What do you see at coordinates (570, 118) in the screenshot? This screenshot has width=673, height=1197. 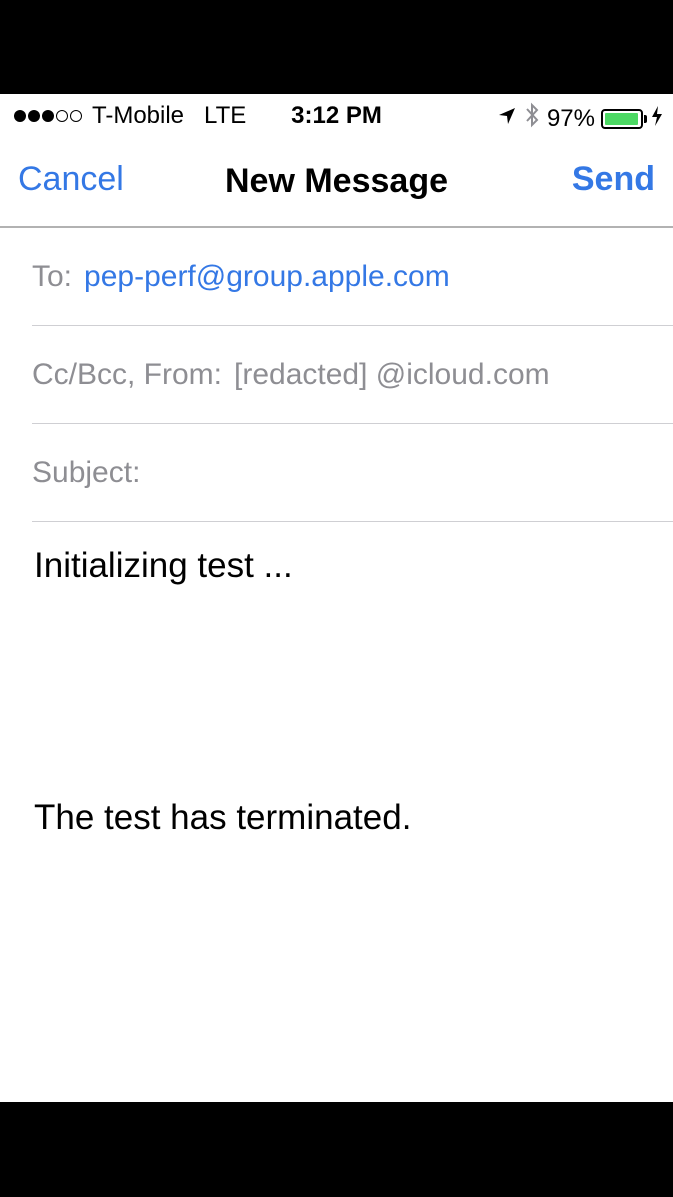 I see `battery-percent: 97%` at bounding box center [570, 118].